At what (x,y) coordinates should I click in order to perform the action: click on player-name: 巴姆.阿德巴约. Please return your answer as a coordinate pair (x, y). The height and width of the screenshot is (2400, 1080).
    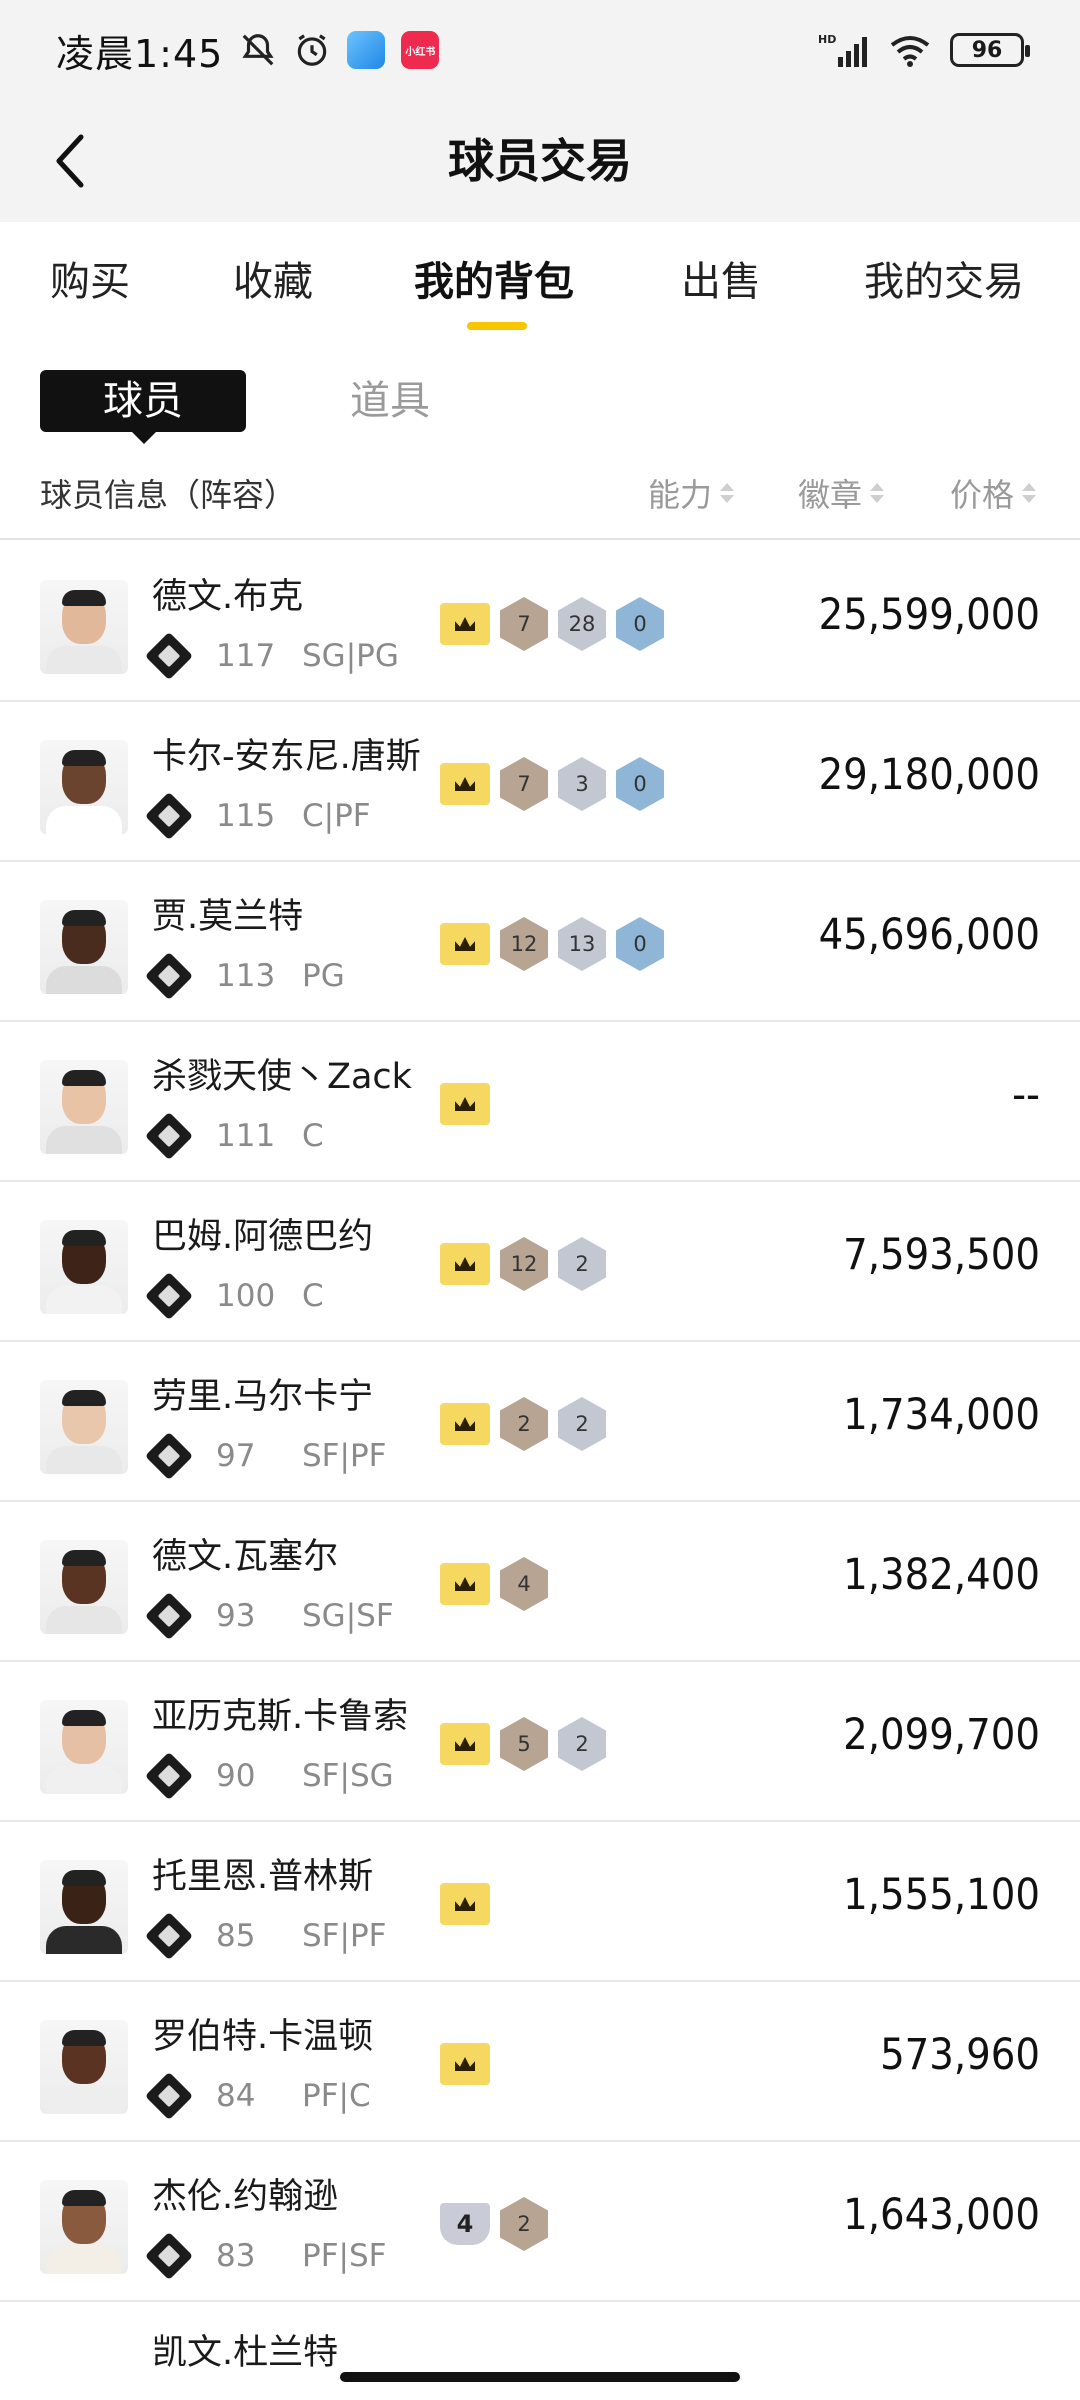
    Looking at the image, I should click on (263, 1237).